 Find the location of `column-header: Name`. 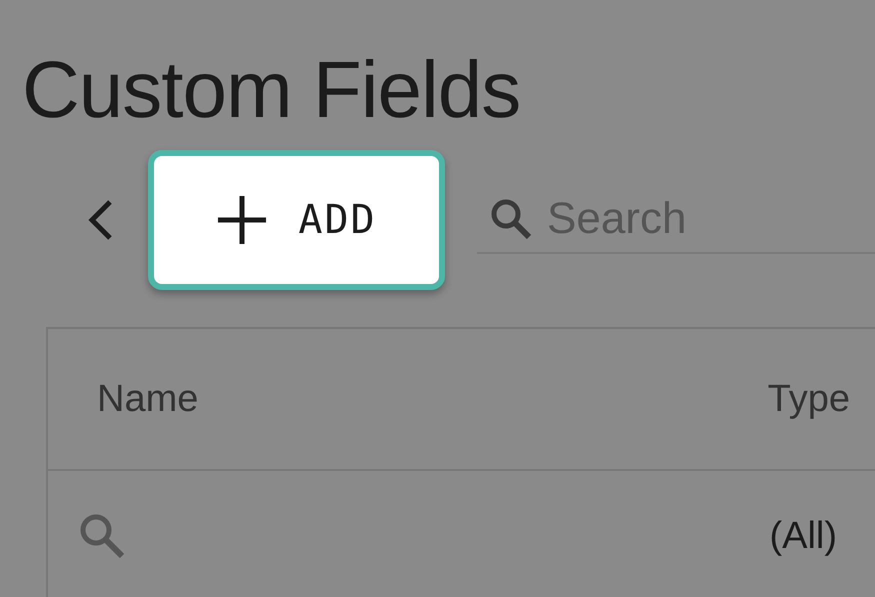

column-header: Name is located at coordinates (147, 399).